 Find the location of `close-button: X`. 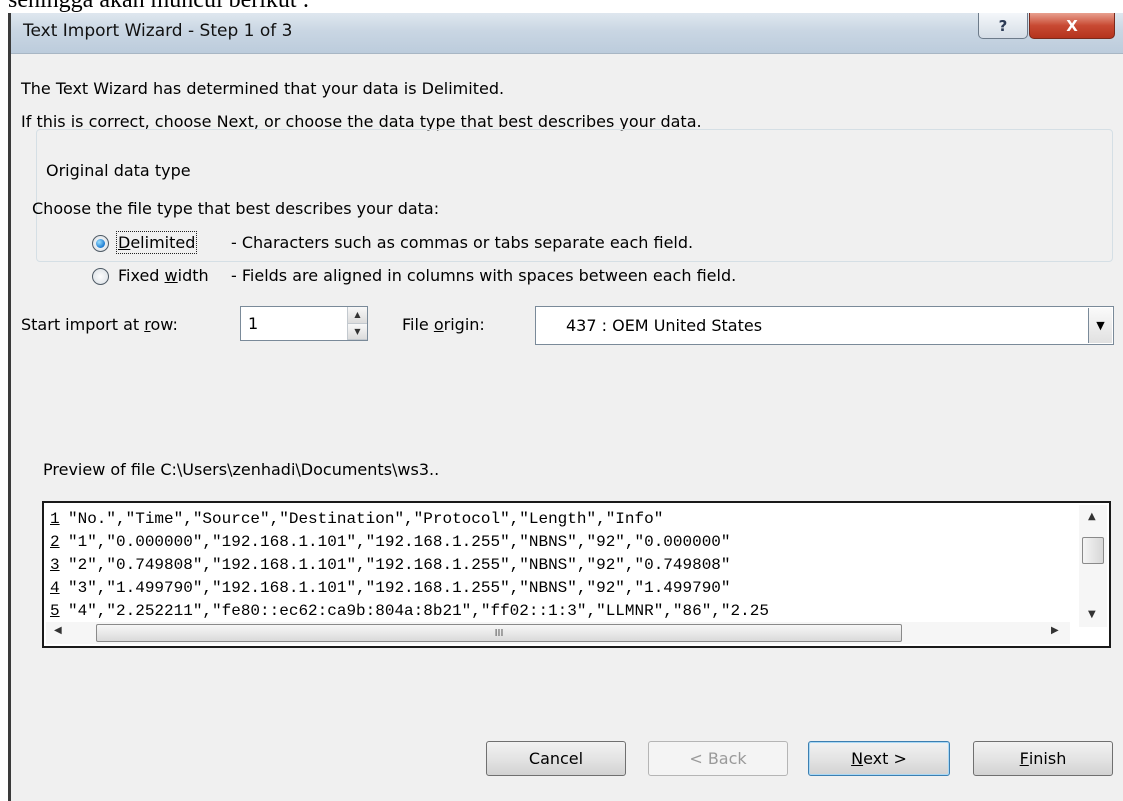

close-button: X is located at coordinates (1072, 26).